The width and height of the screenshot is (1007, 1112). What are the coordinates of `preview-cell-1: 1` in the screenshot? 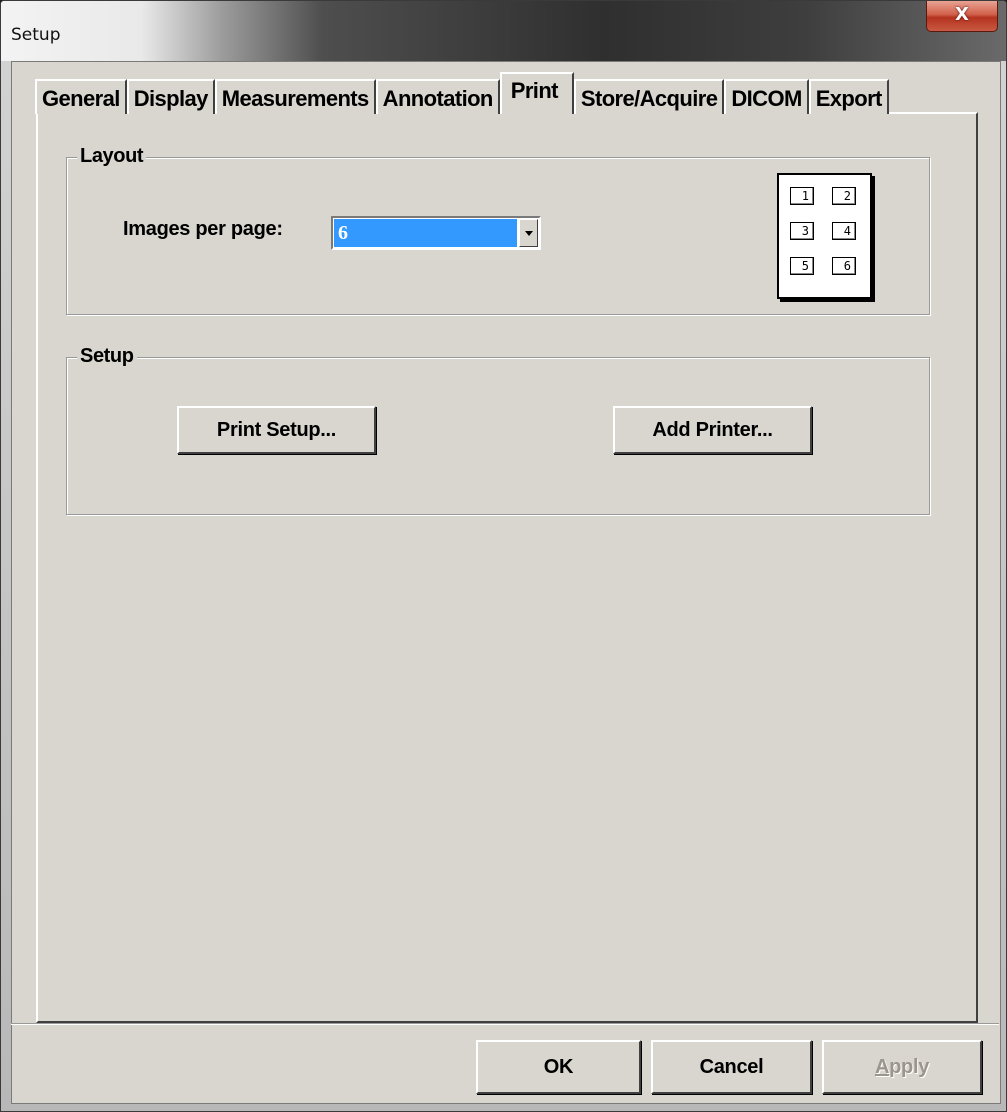 It's located at (802, 196).